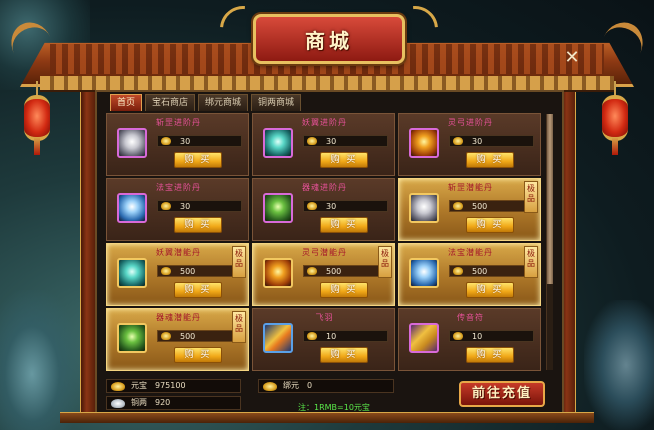  What do you see at coordinates (310, 385) in the screenshot?
I see `bangyuan-value: 0` at bounding box center [310, 385].